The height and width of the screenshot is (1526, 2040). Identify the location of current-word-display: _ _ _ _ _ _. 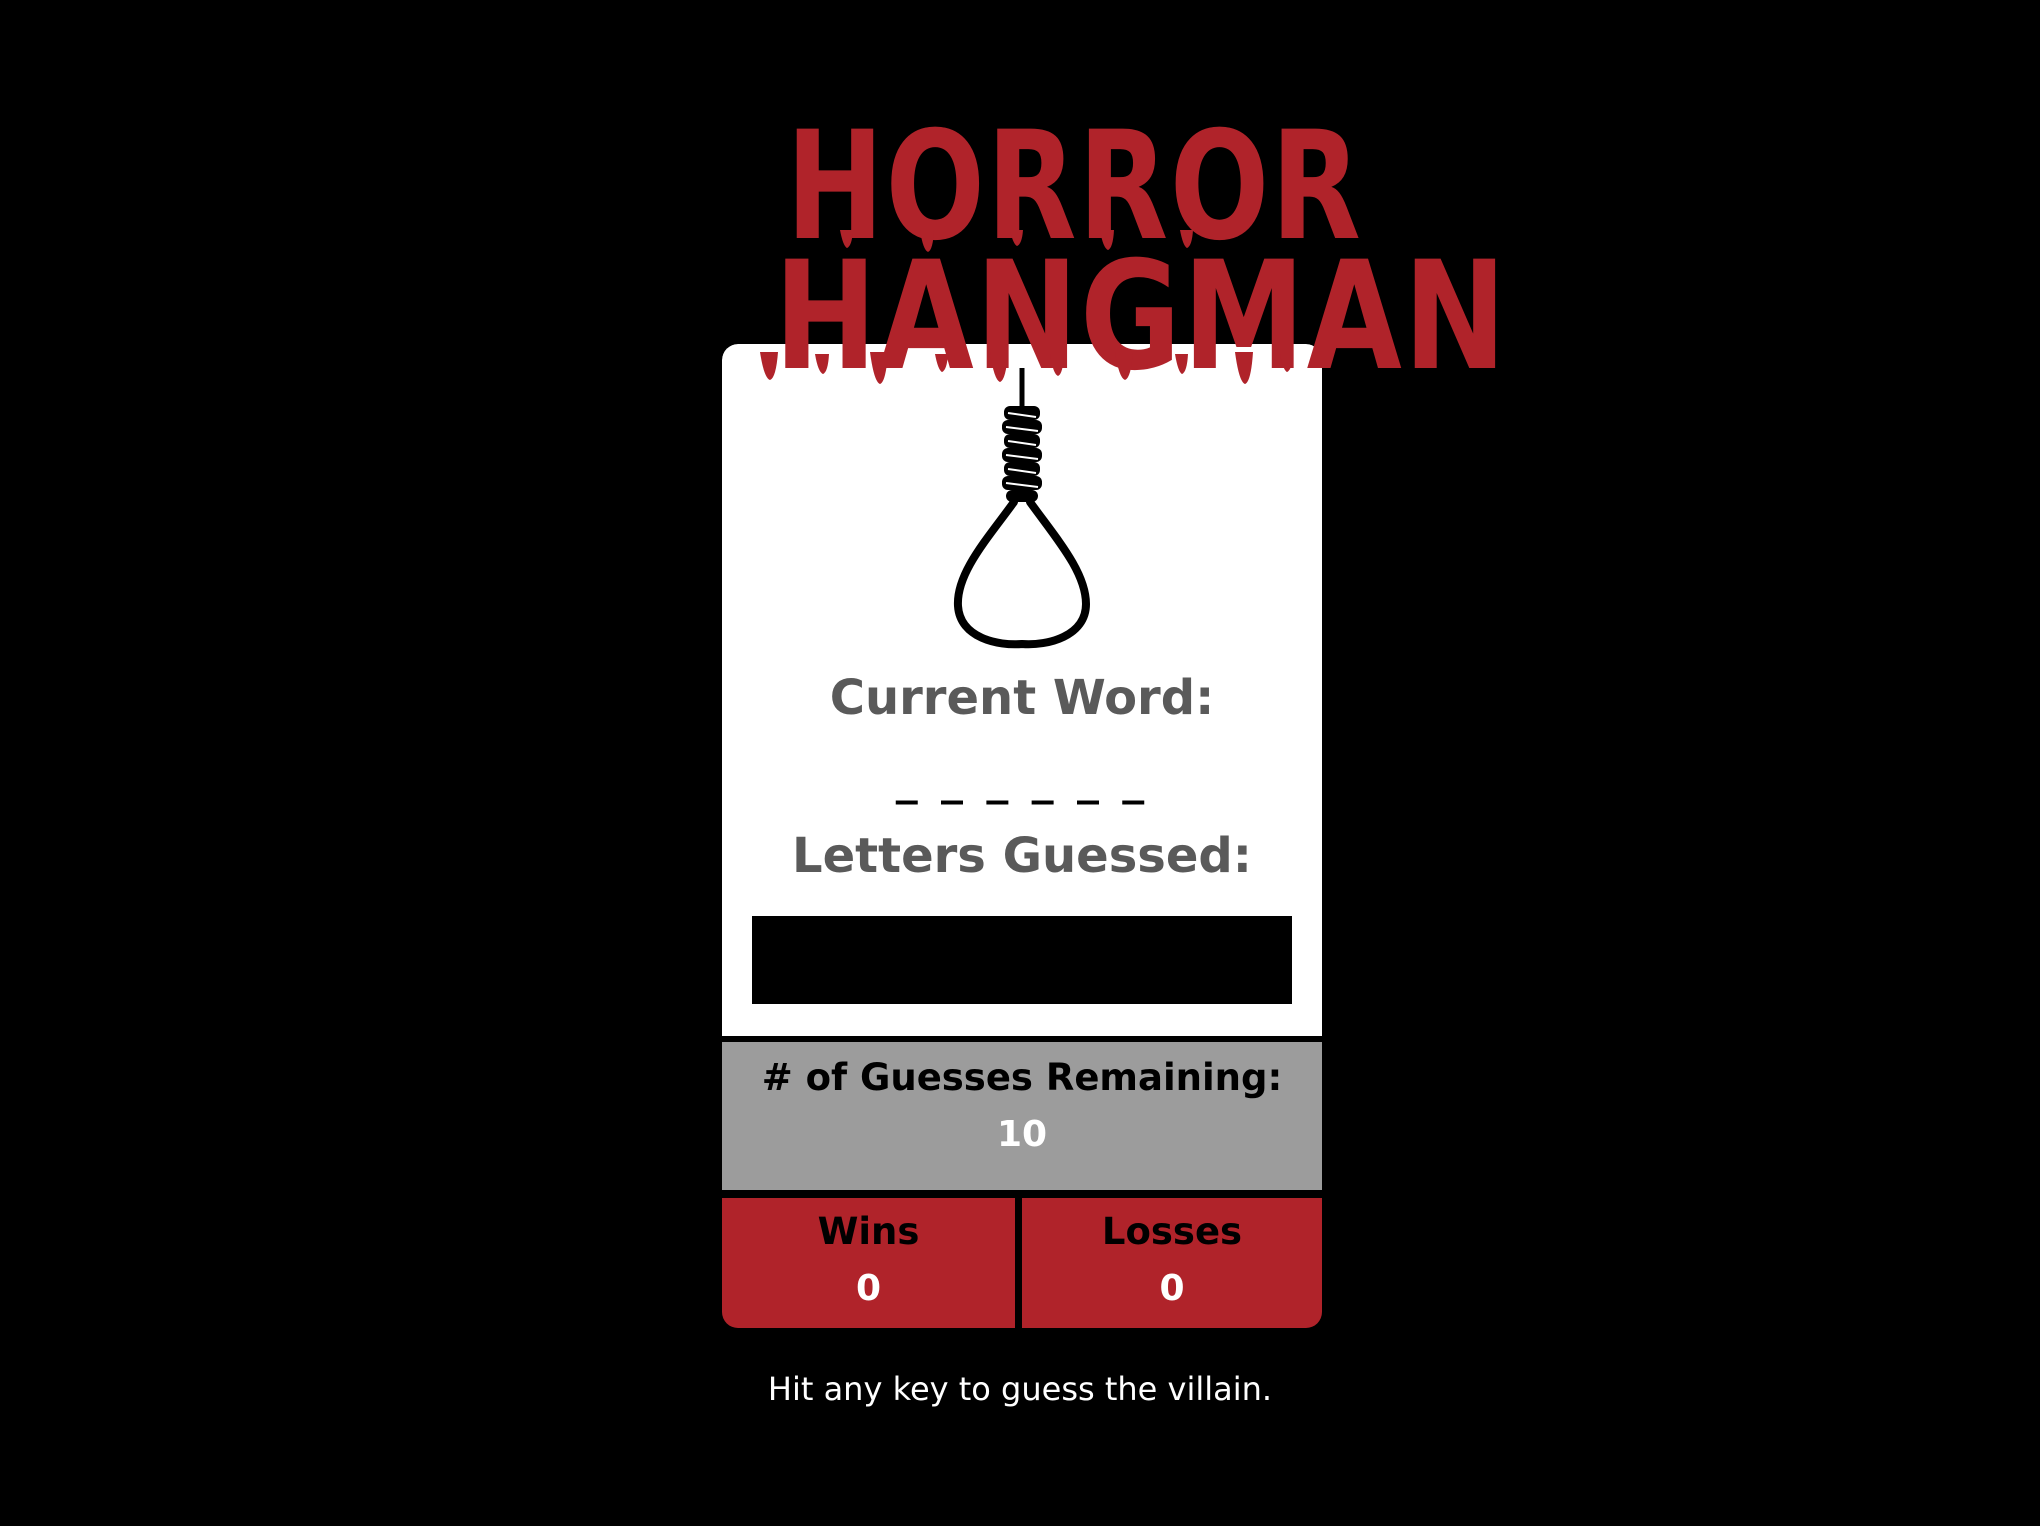
(1022, 779).